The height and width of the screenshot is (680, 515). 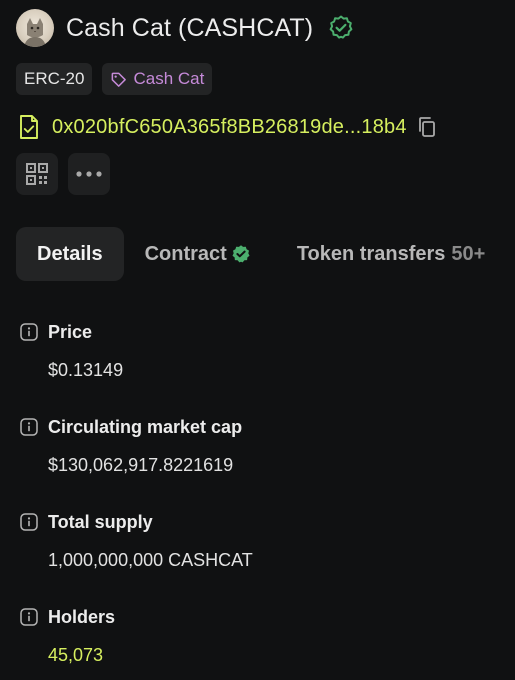 What do you see at coordinates (86, 370) in the screenshot?
I see `price-value: $0.13149` at bounding box center [86, 370].